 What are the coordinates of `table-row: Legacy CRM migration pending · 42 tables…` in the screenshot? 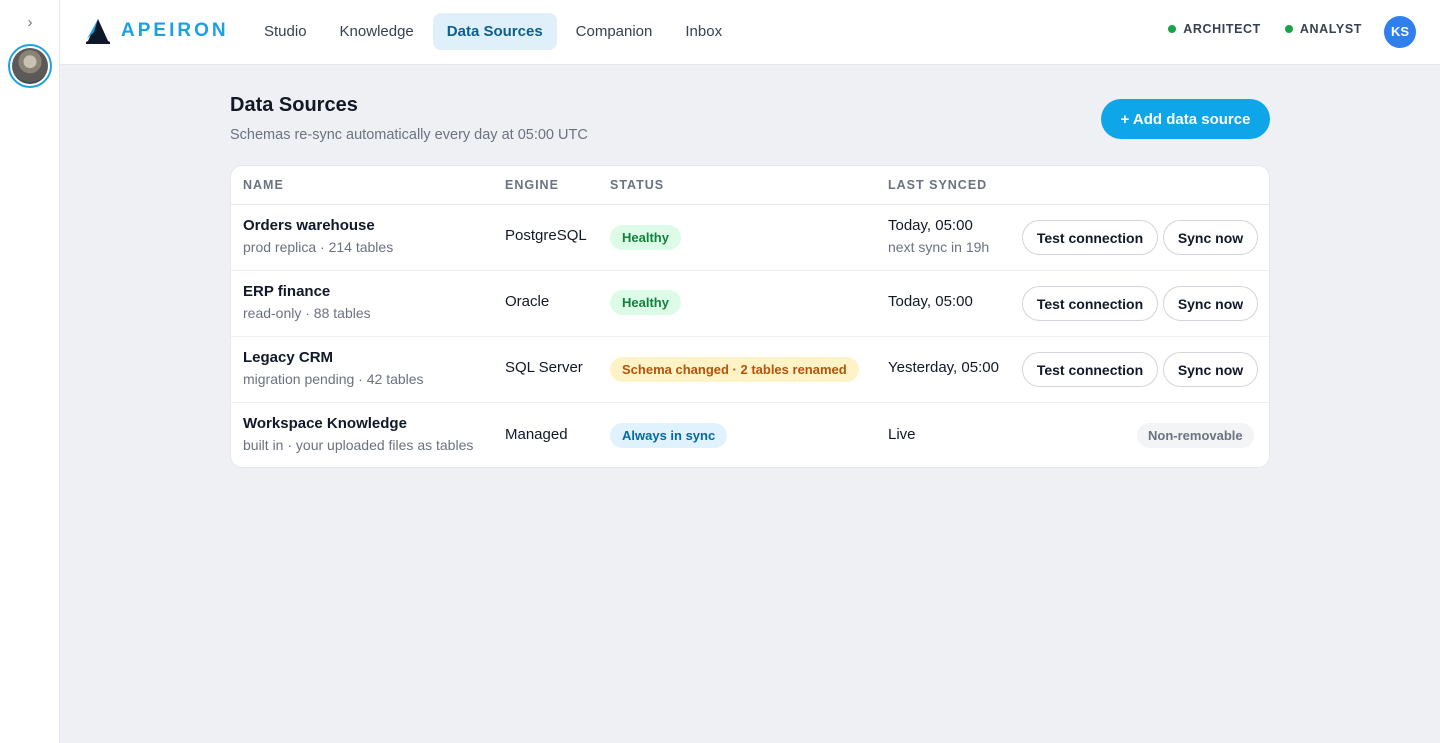 It's located at (750, 370).